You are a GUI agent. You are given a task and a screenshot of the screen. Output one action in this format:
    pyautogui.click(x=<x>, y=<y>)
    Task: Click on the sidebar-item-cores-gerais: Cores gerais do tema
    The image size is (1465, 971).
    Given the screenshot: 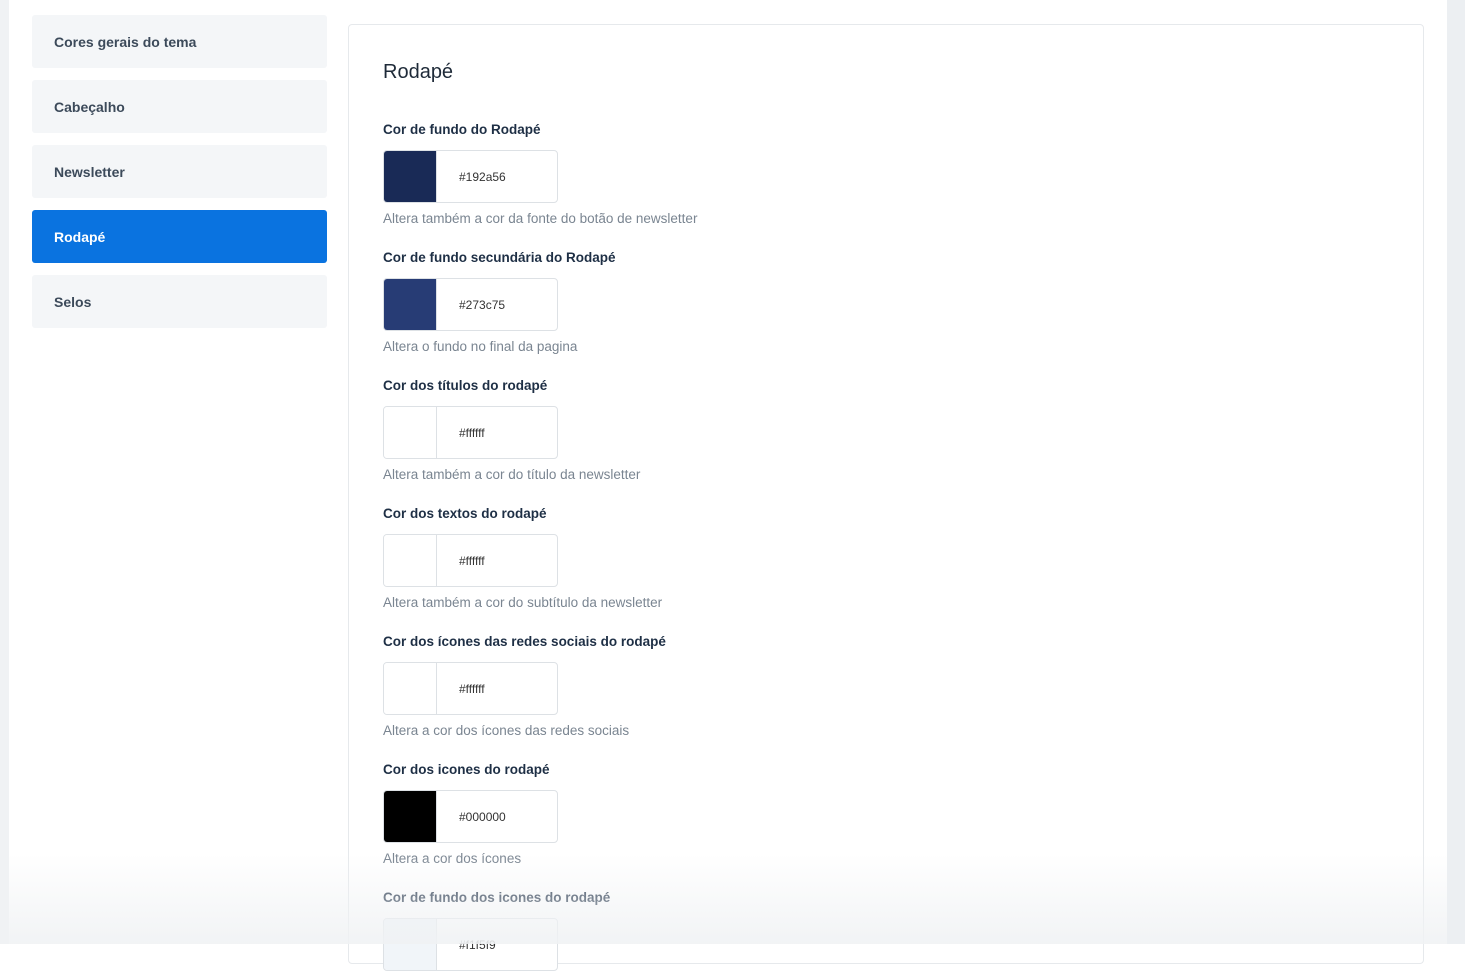 What is the action you would take?
    pyautogui.click(x=179, y=41)
    